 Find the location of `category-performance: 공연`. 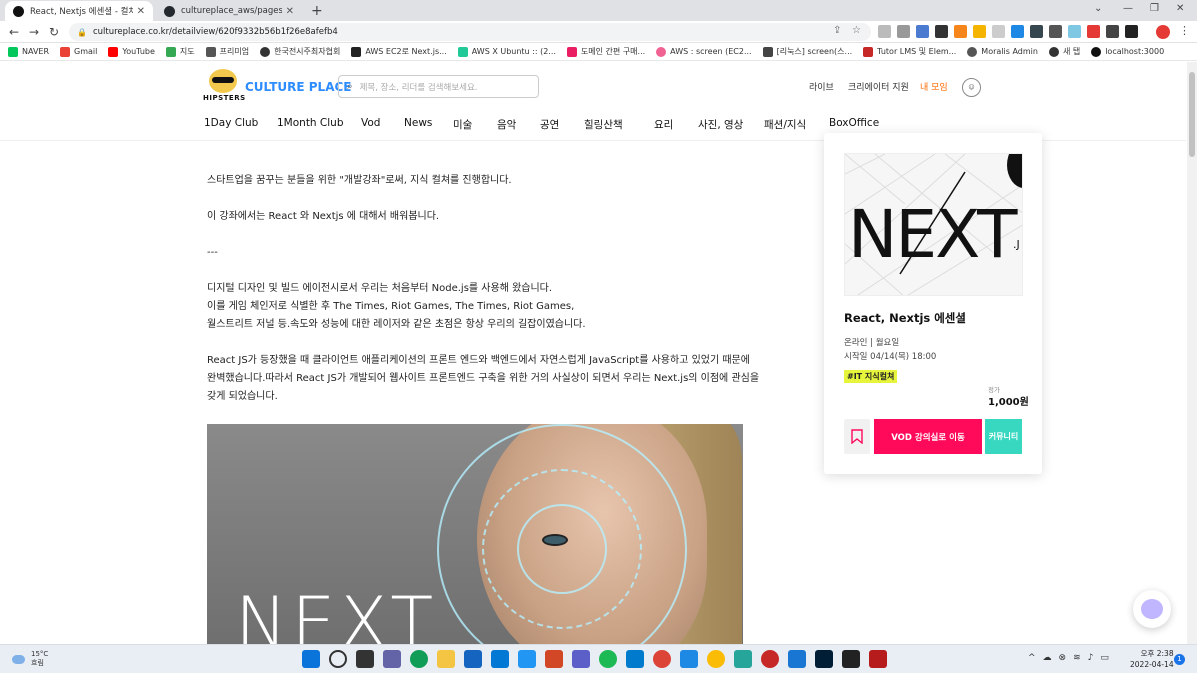

category-performance: 공연 is located at coordinates (562, 124).